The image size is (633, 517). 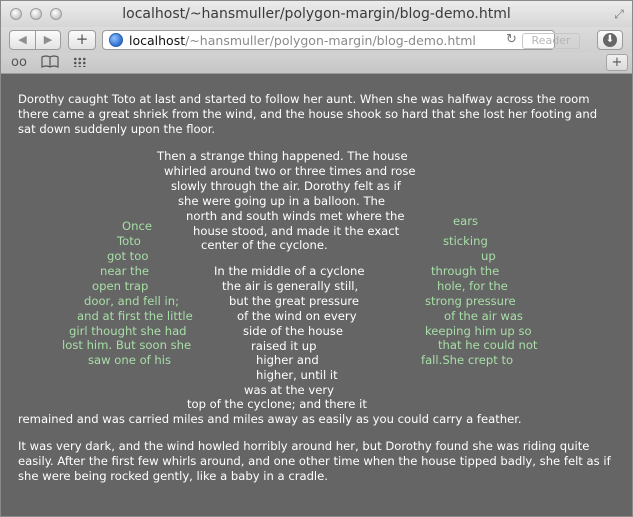 I want to click on left-float-line: lost him. But soon she, so click(x=127, y=345).